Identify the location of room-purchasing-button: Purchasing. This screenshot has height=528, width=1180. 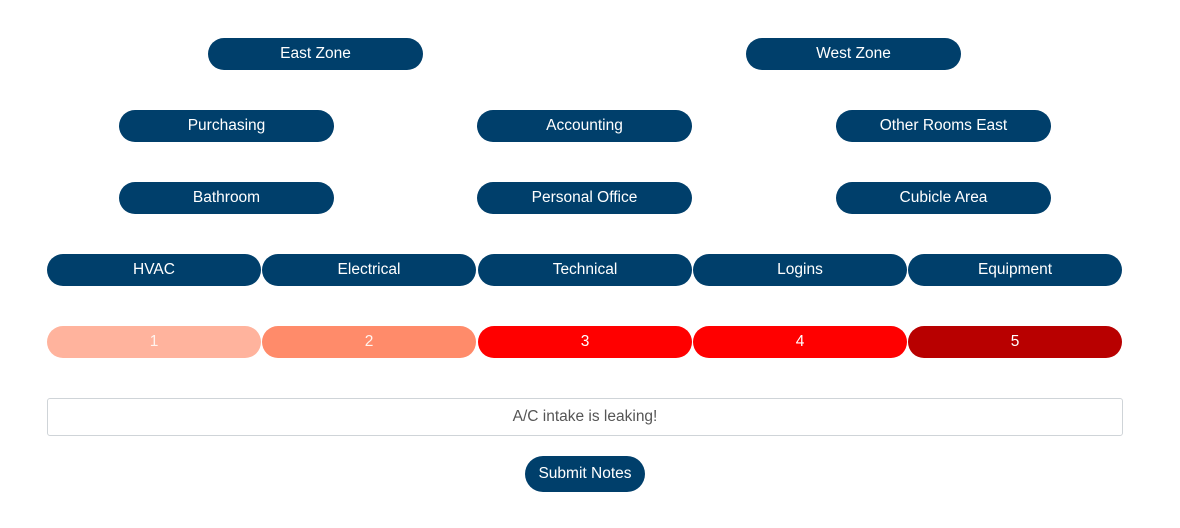
(226, 126).